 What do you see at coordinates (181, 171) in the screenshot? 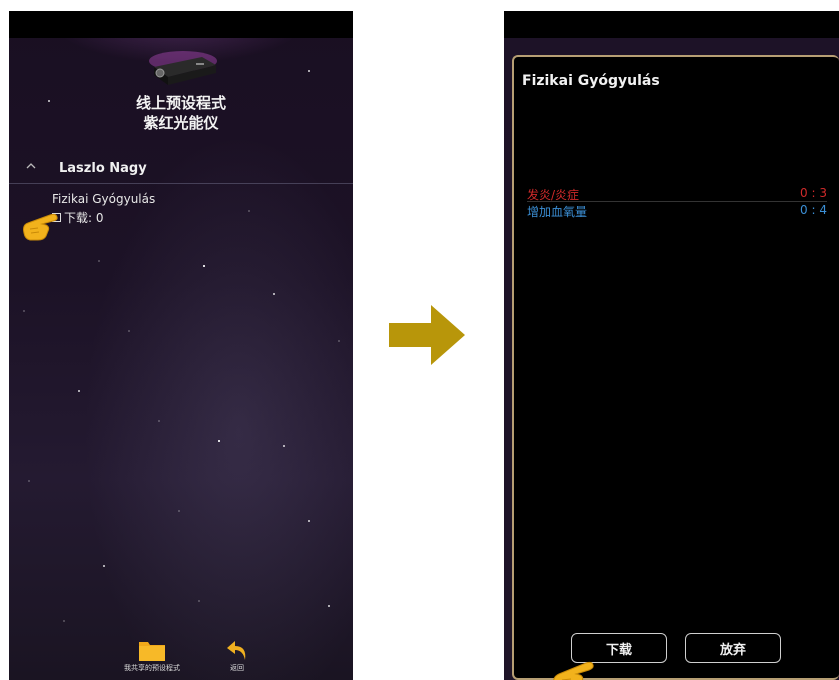
I see `group-header: Laszlo Nagy` at bounding box center [181, 171].